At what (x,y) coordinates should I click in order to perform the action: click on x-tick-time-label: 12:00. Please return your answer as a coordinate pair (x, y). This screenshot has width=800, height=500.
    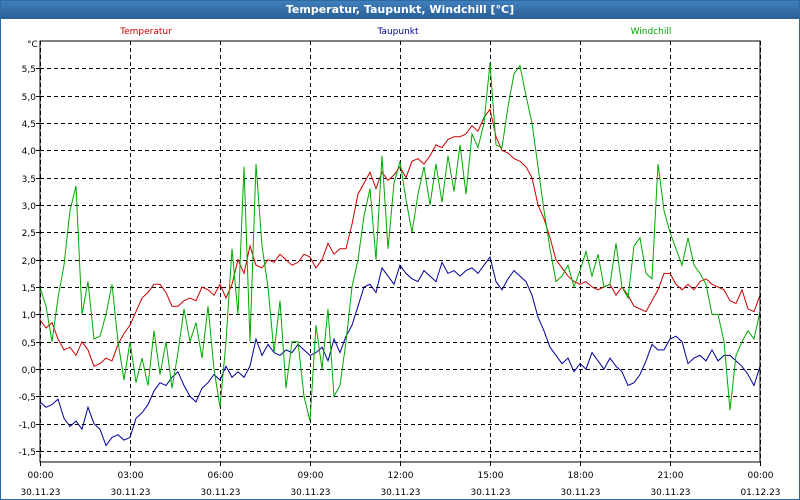
    Looking at the image, I should click on (401, 476).